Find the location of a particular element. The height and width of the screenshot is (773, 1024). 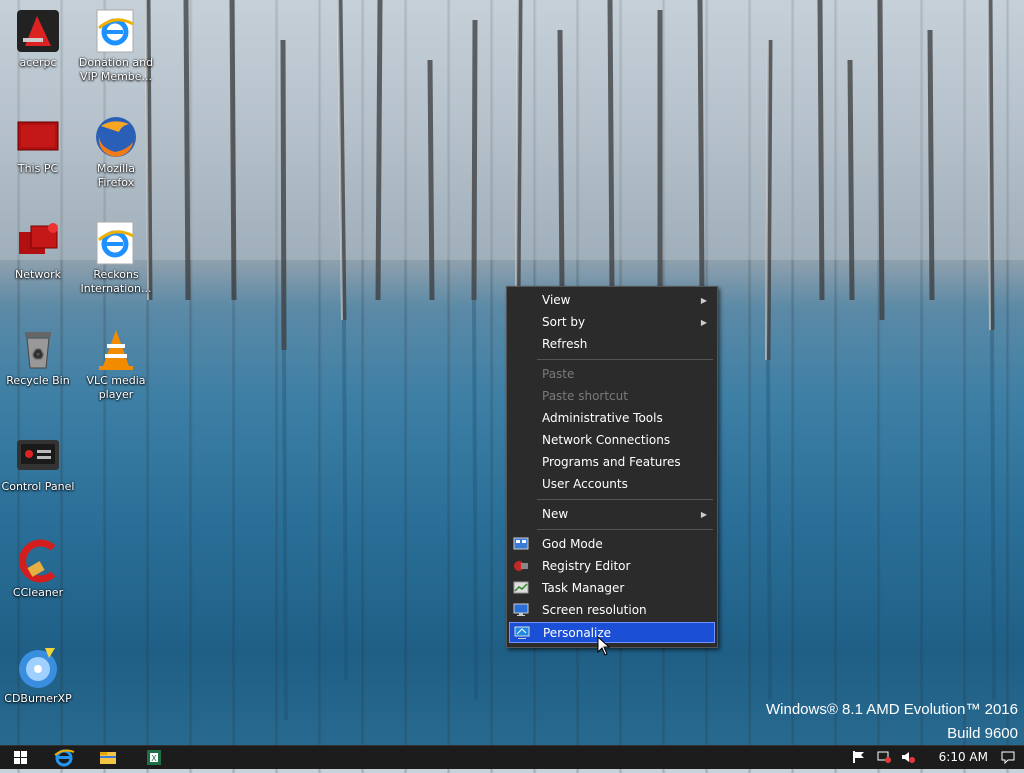

menu-item-screen-resolution: Screen resolution is located at coordinates (612, 610).